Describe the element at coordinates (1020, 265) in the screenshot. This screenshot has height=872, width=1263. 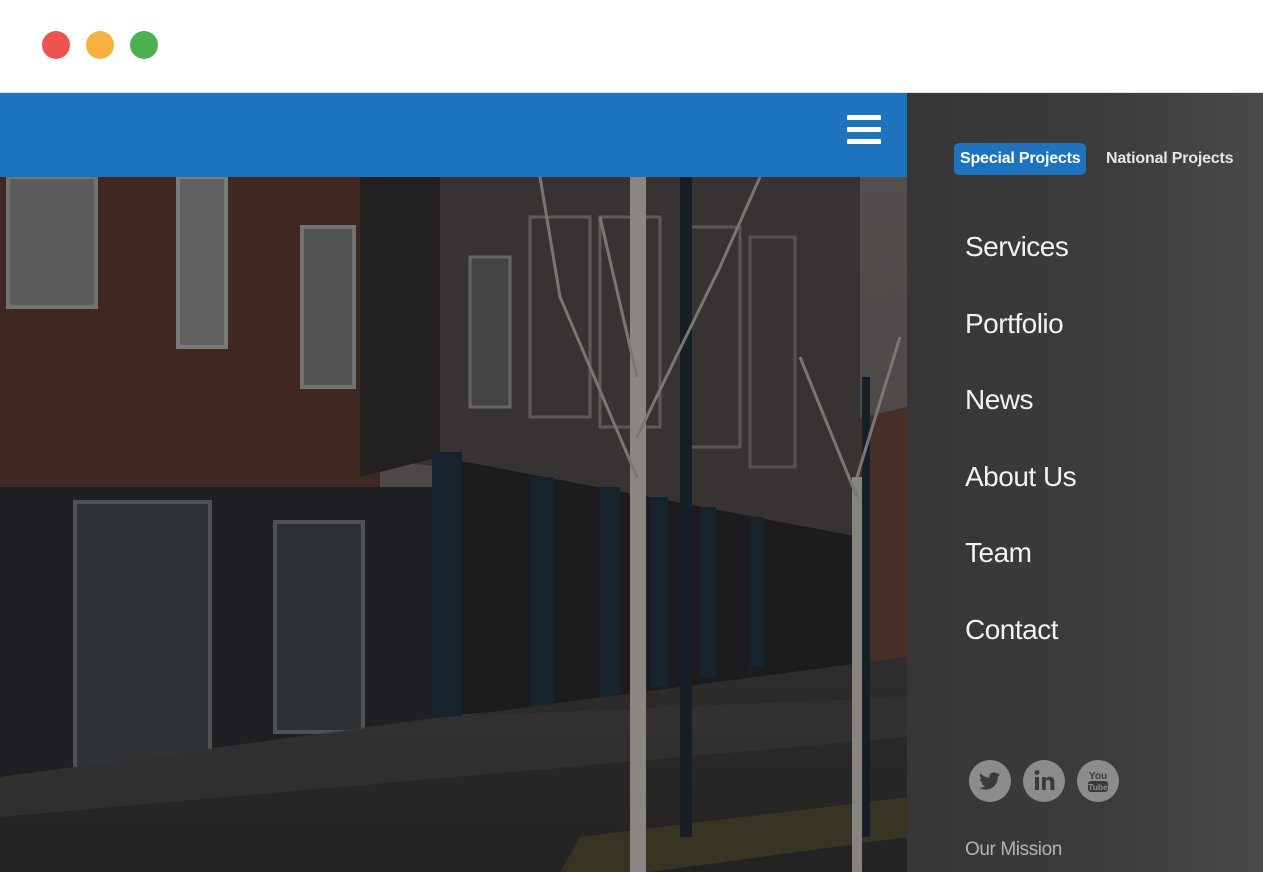
I see `menu-item-services: Services` at that location.